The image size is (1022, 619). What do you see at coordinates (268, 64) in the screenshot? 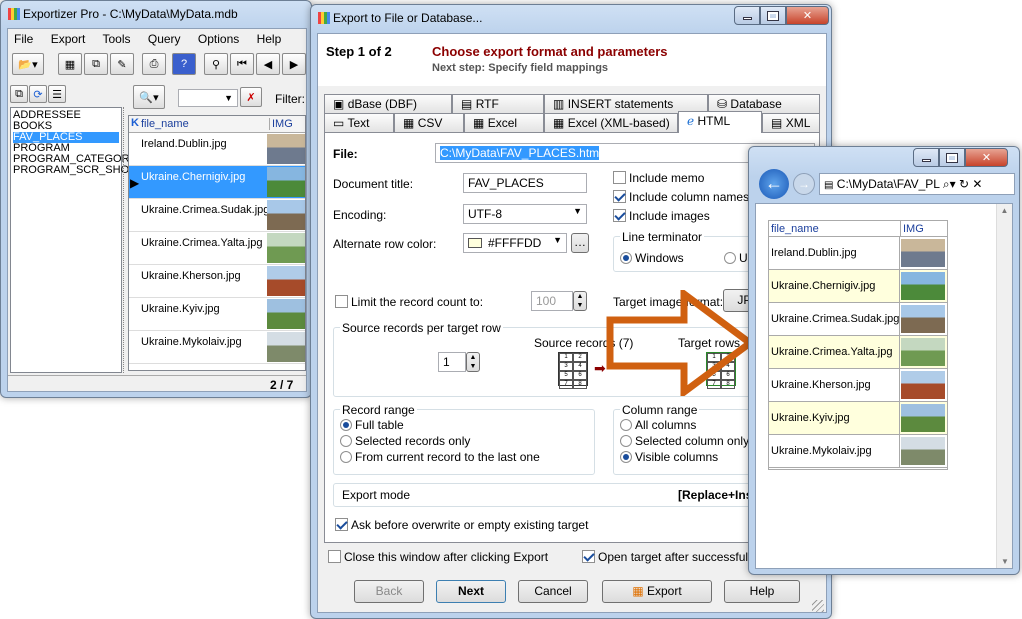
I see `prev-record-button: ◀` at bounding box center [268, 64].